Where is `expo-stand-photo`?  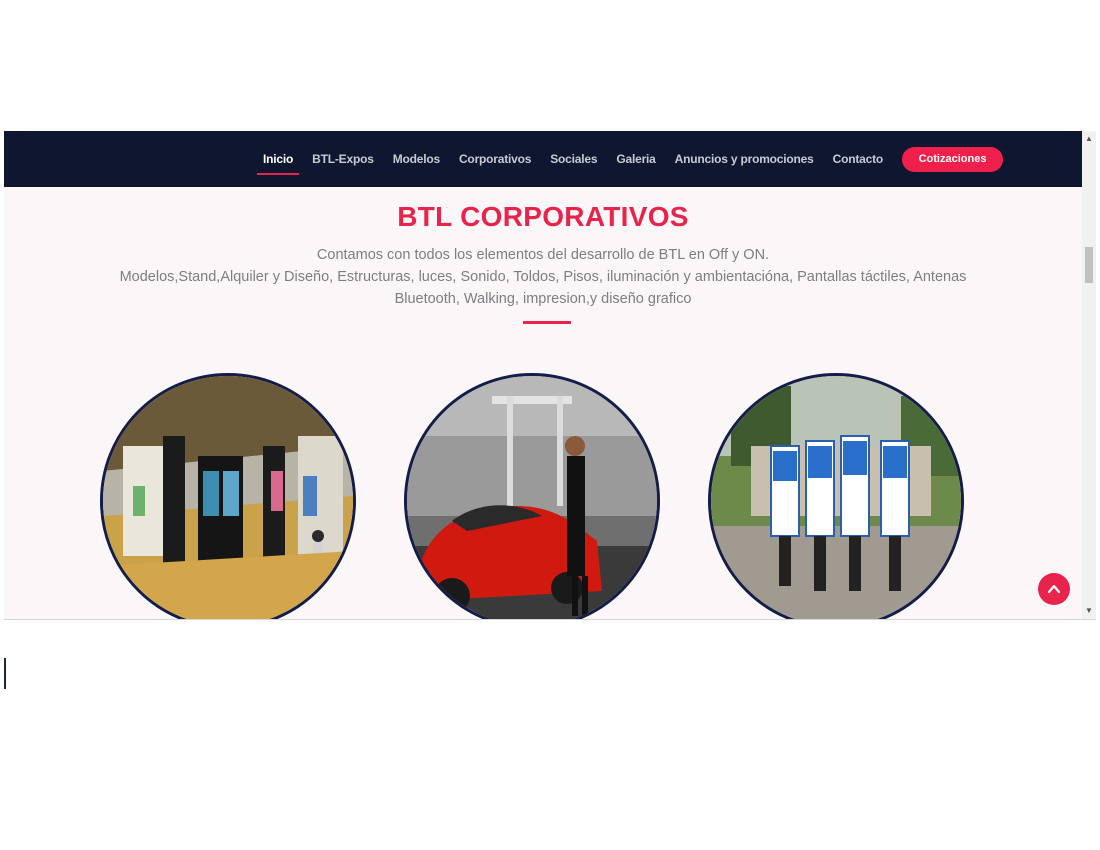
expo-stand-photo is located at coordinates (228, 496).